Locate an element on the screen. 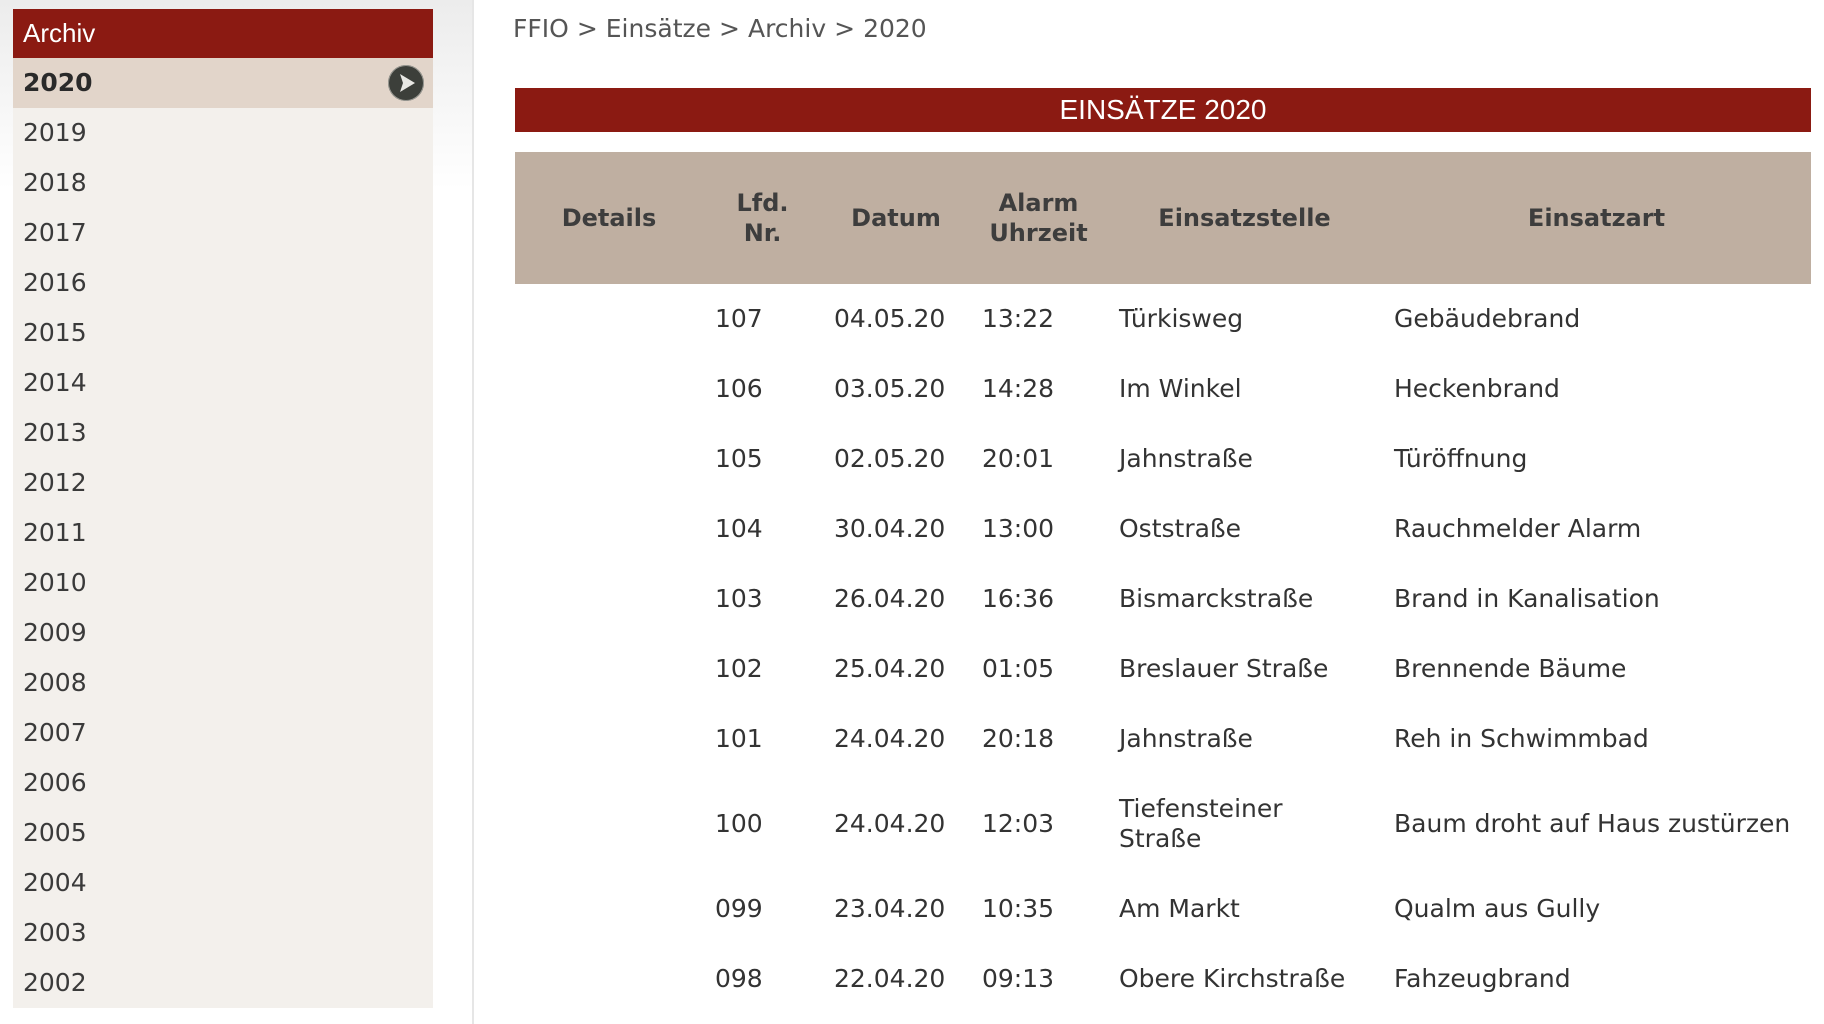 Image resolution: width=1824 pixels, height=1024 pixels. cell-datum: 25.04.20 is located at coordinates (890, 668).